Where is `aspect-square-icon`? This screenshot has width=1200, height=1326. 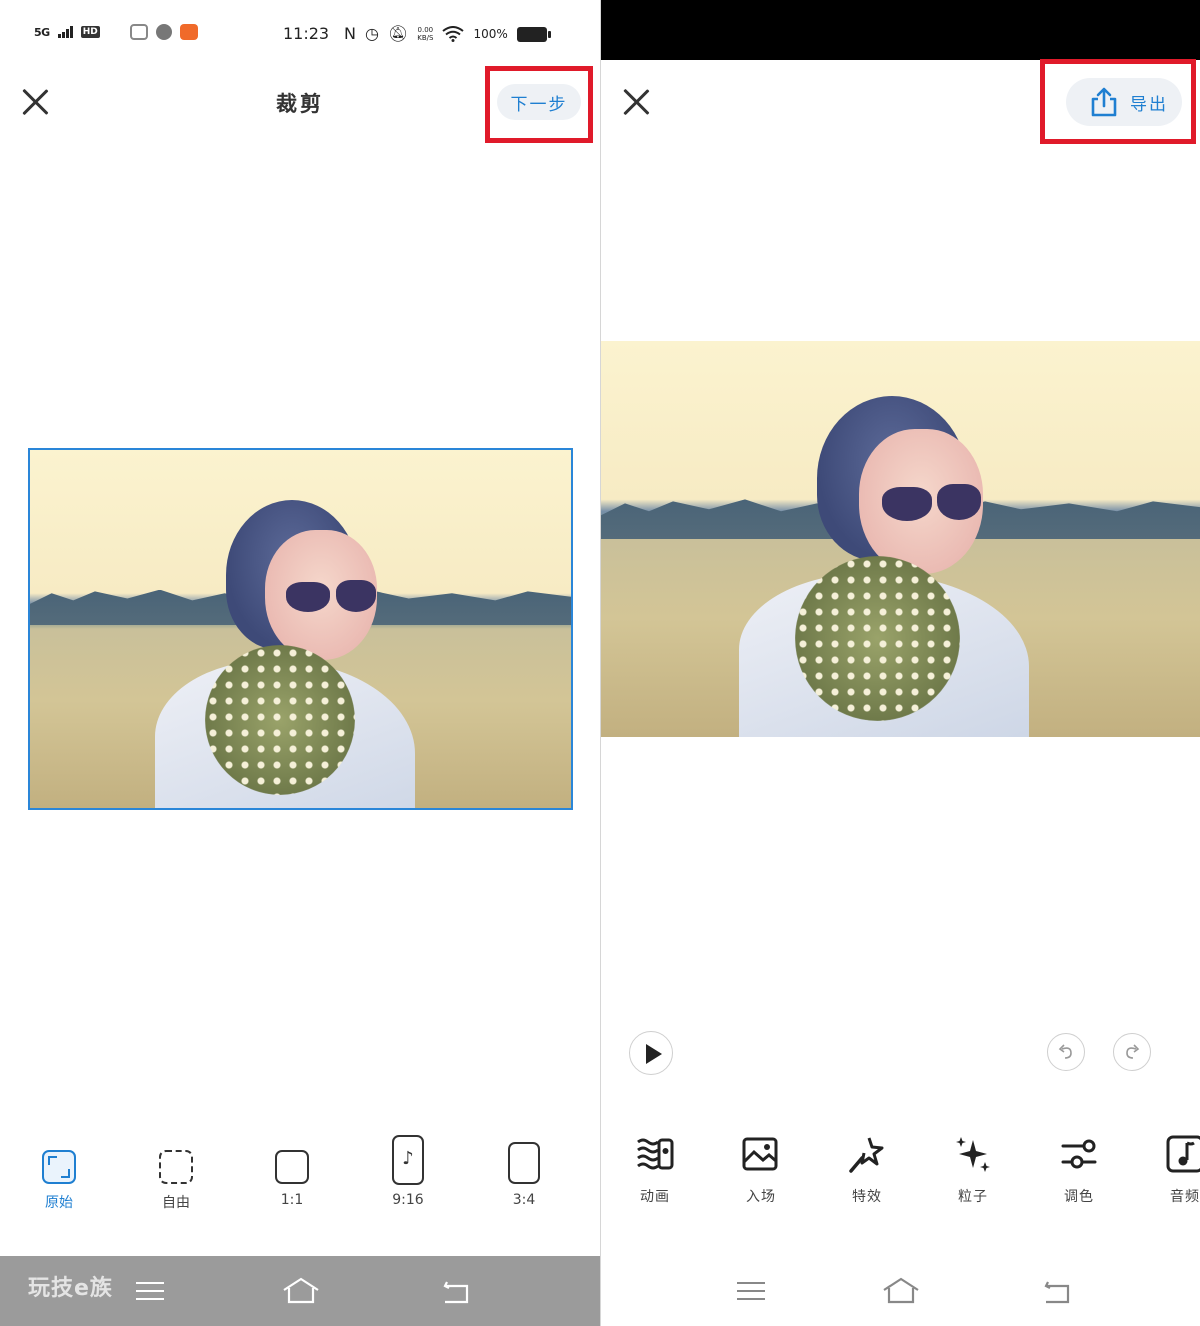 aspect-square-icon is located at coordinates (292, 1167).